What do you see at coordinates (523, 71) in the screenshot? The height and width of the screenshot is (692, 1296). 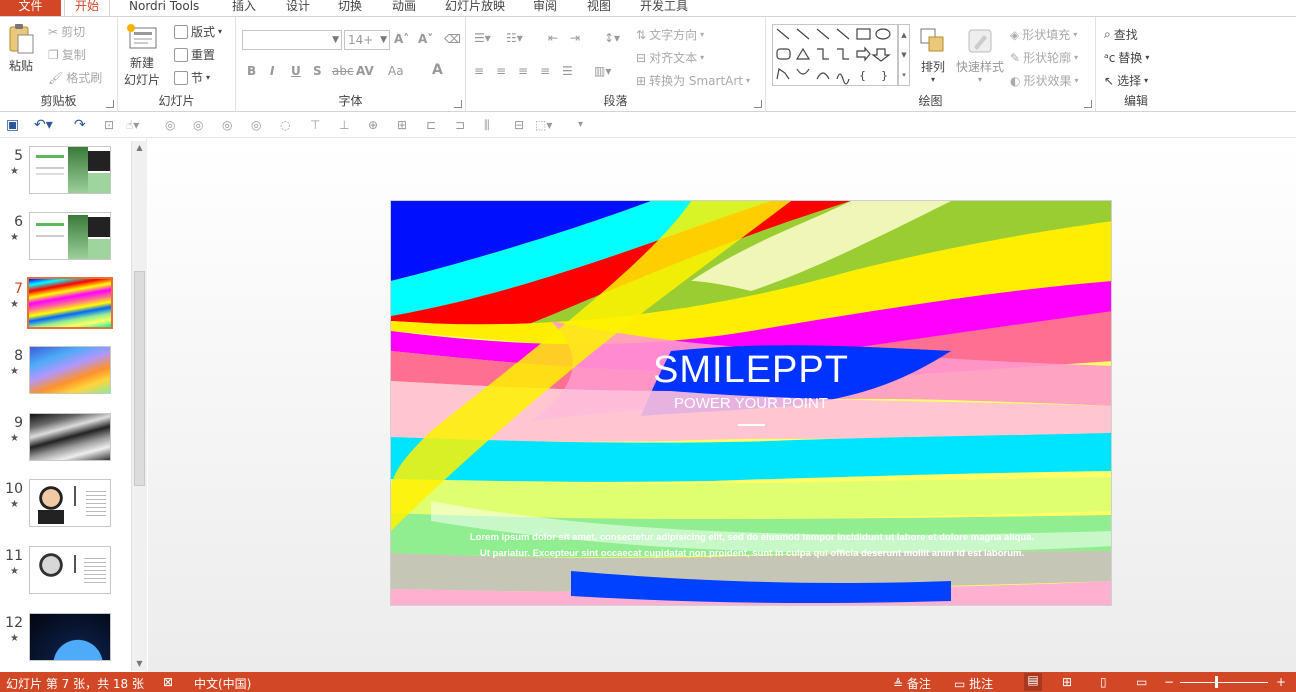 I see `align-right-icon: ≡` at bounding box center [523, 71].